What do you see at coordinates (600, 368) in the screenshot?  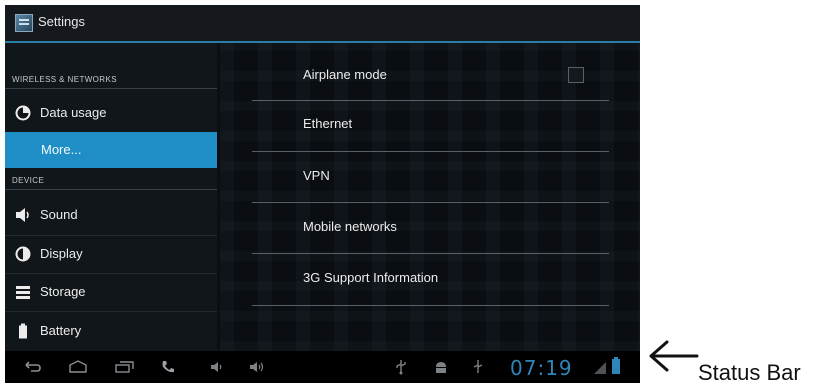 I see `signal-icon` at bounding box center [600, 368].